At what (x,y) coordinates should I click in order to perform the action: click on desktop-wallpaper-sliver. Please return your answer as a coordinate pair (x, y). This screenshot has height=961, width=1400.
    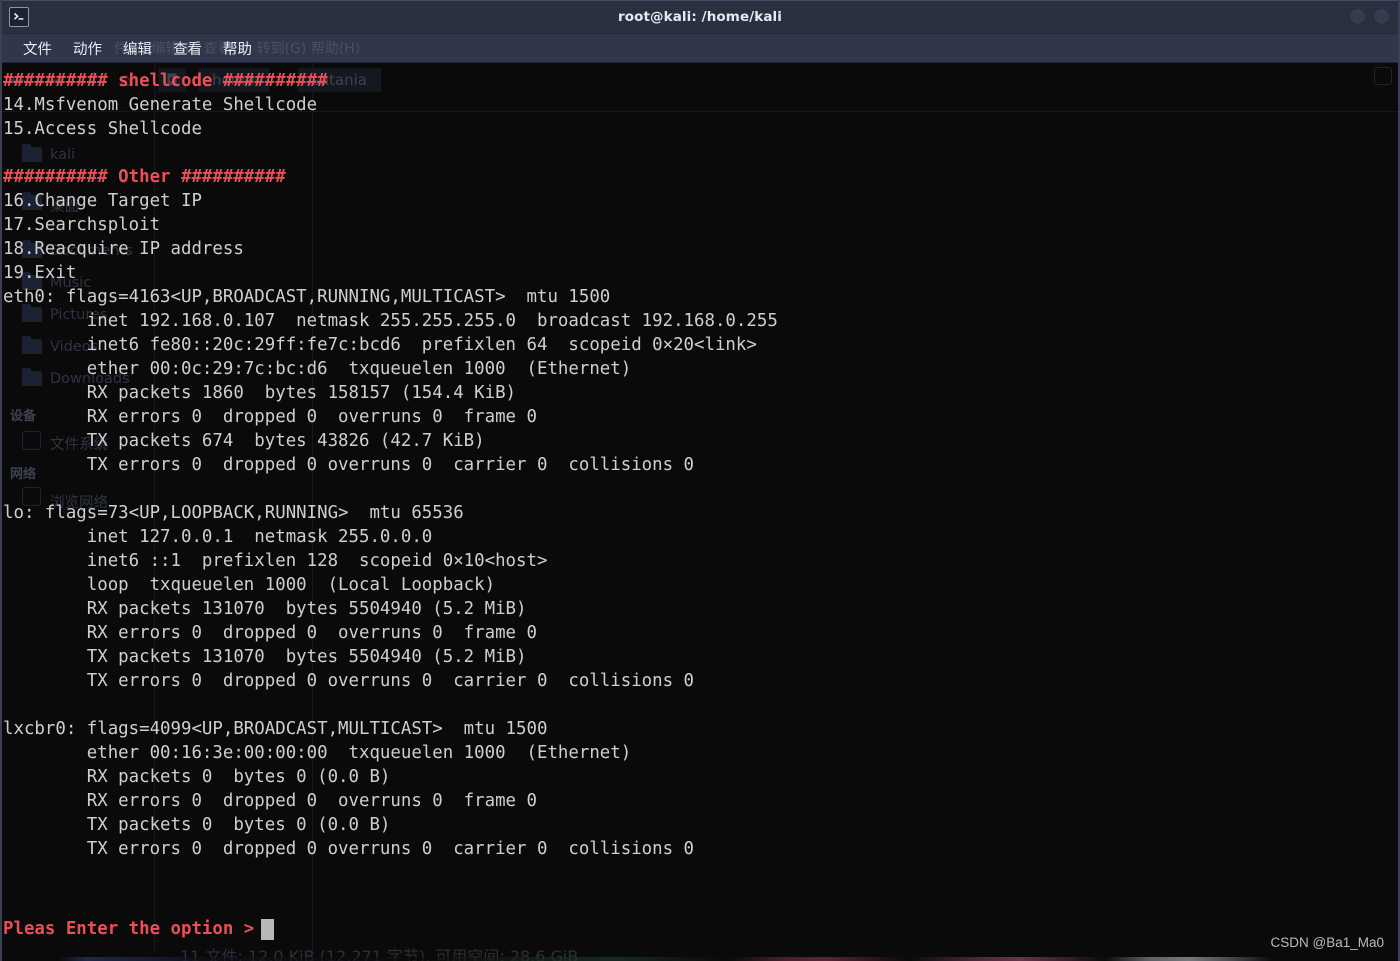
    Looking at the image, I should click on (700, 959).